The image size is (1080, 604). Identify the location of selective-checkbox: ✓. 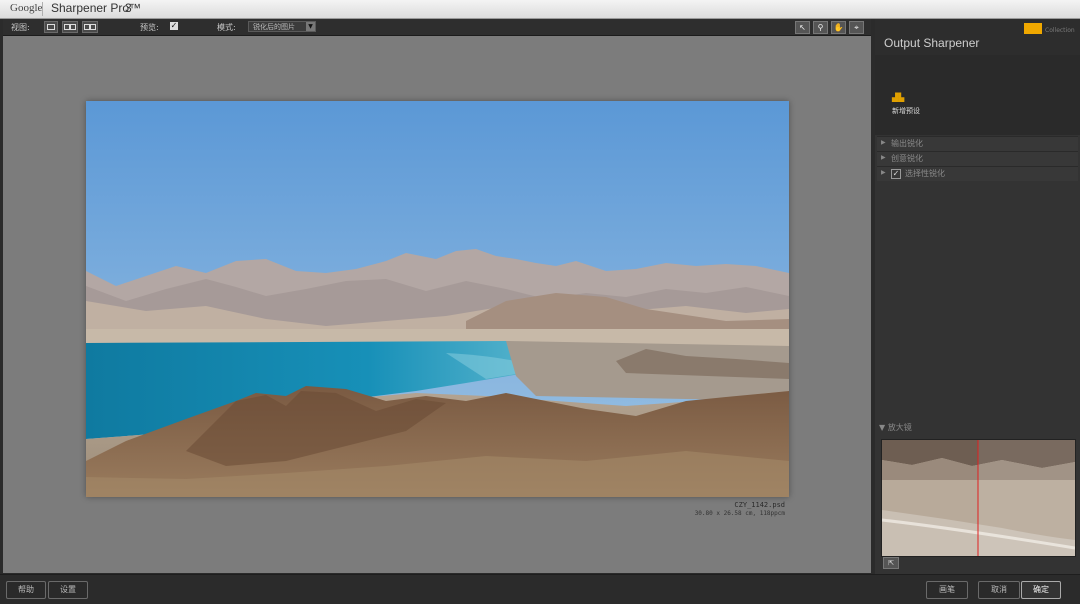
(896, 174).